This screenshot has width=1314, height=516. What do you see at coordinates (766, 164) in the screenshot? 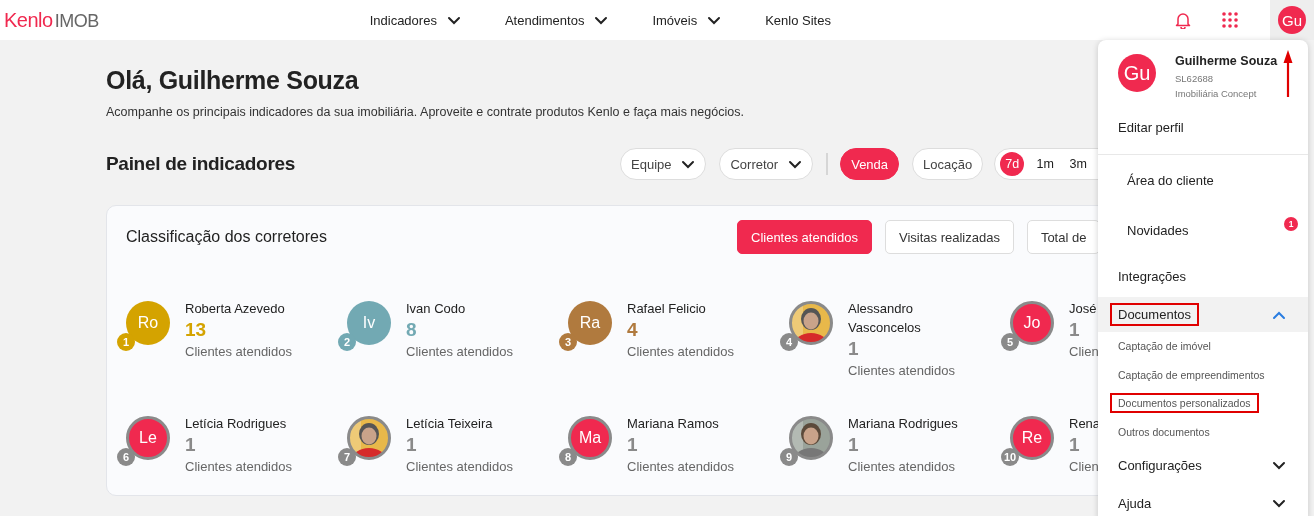
I see `filter-dropdown: Corretor` at bounding box center [766, 164].